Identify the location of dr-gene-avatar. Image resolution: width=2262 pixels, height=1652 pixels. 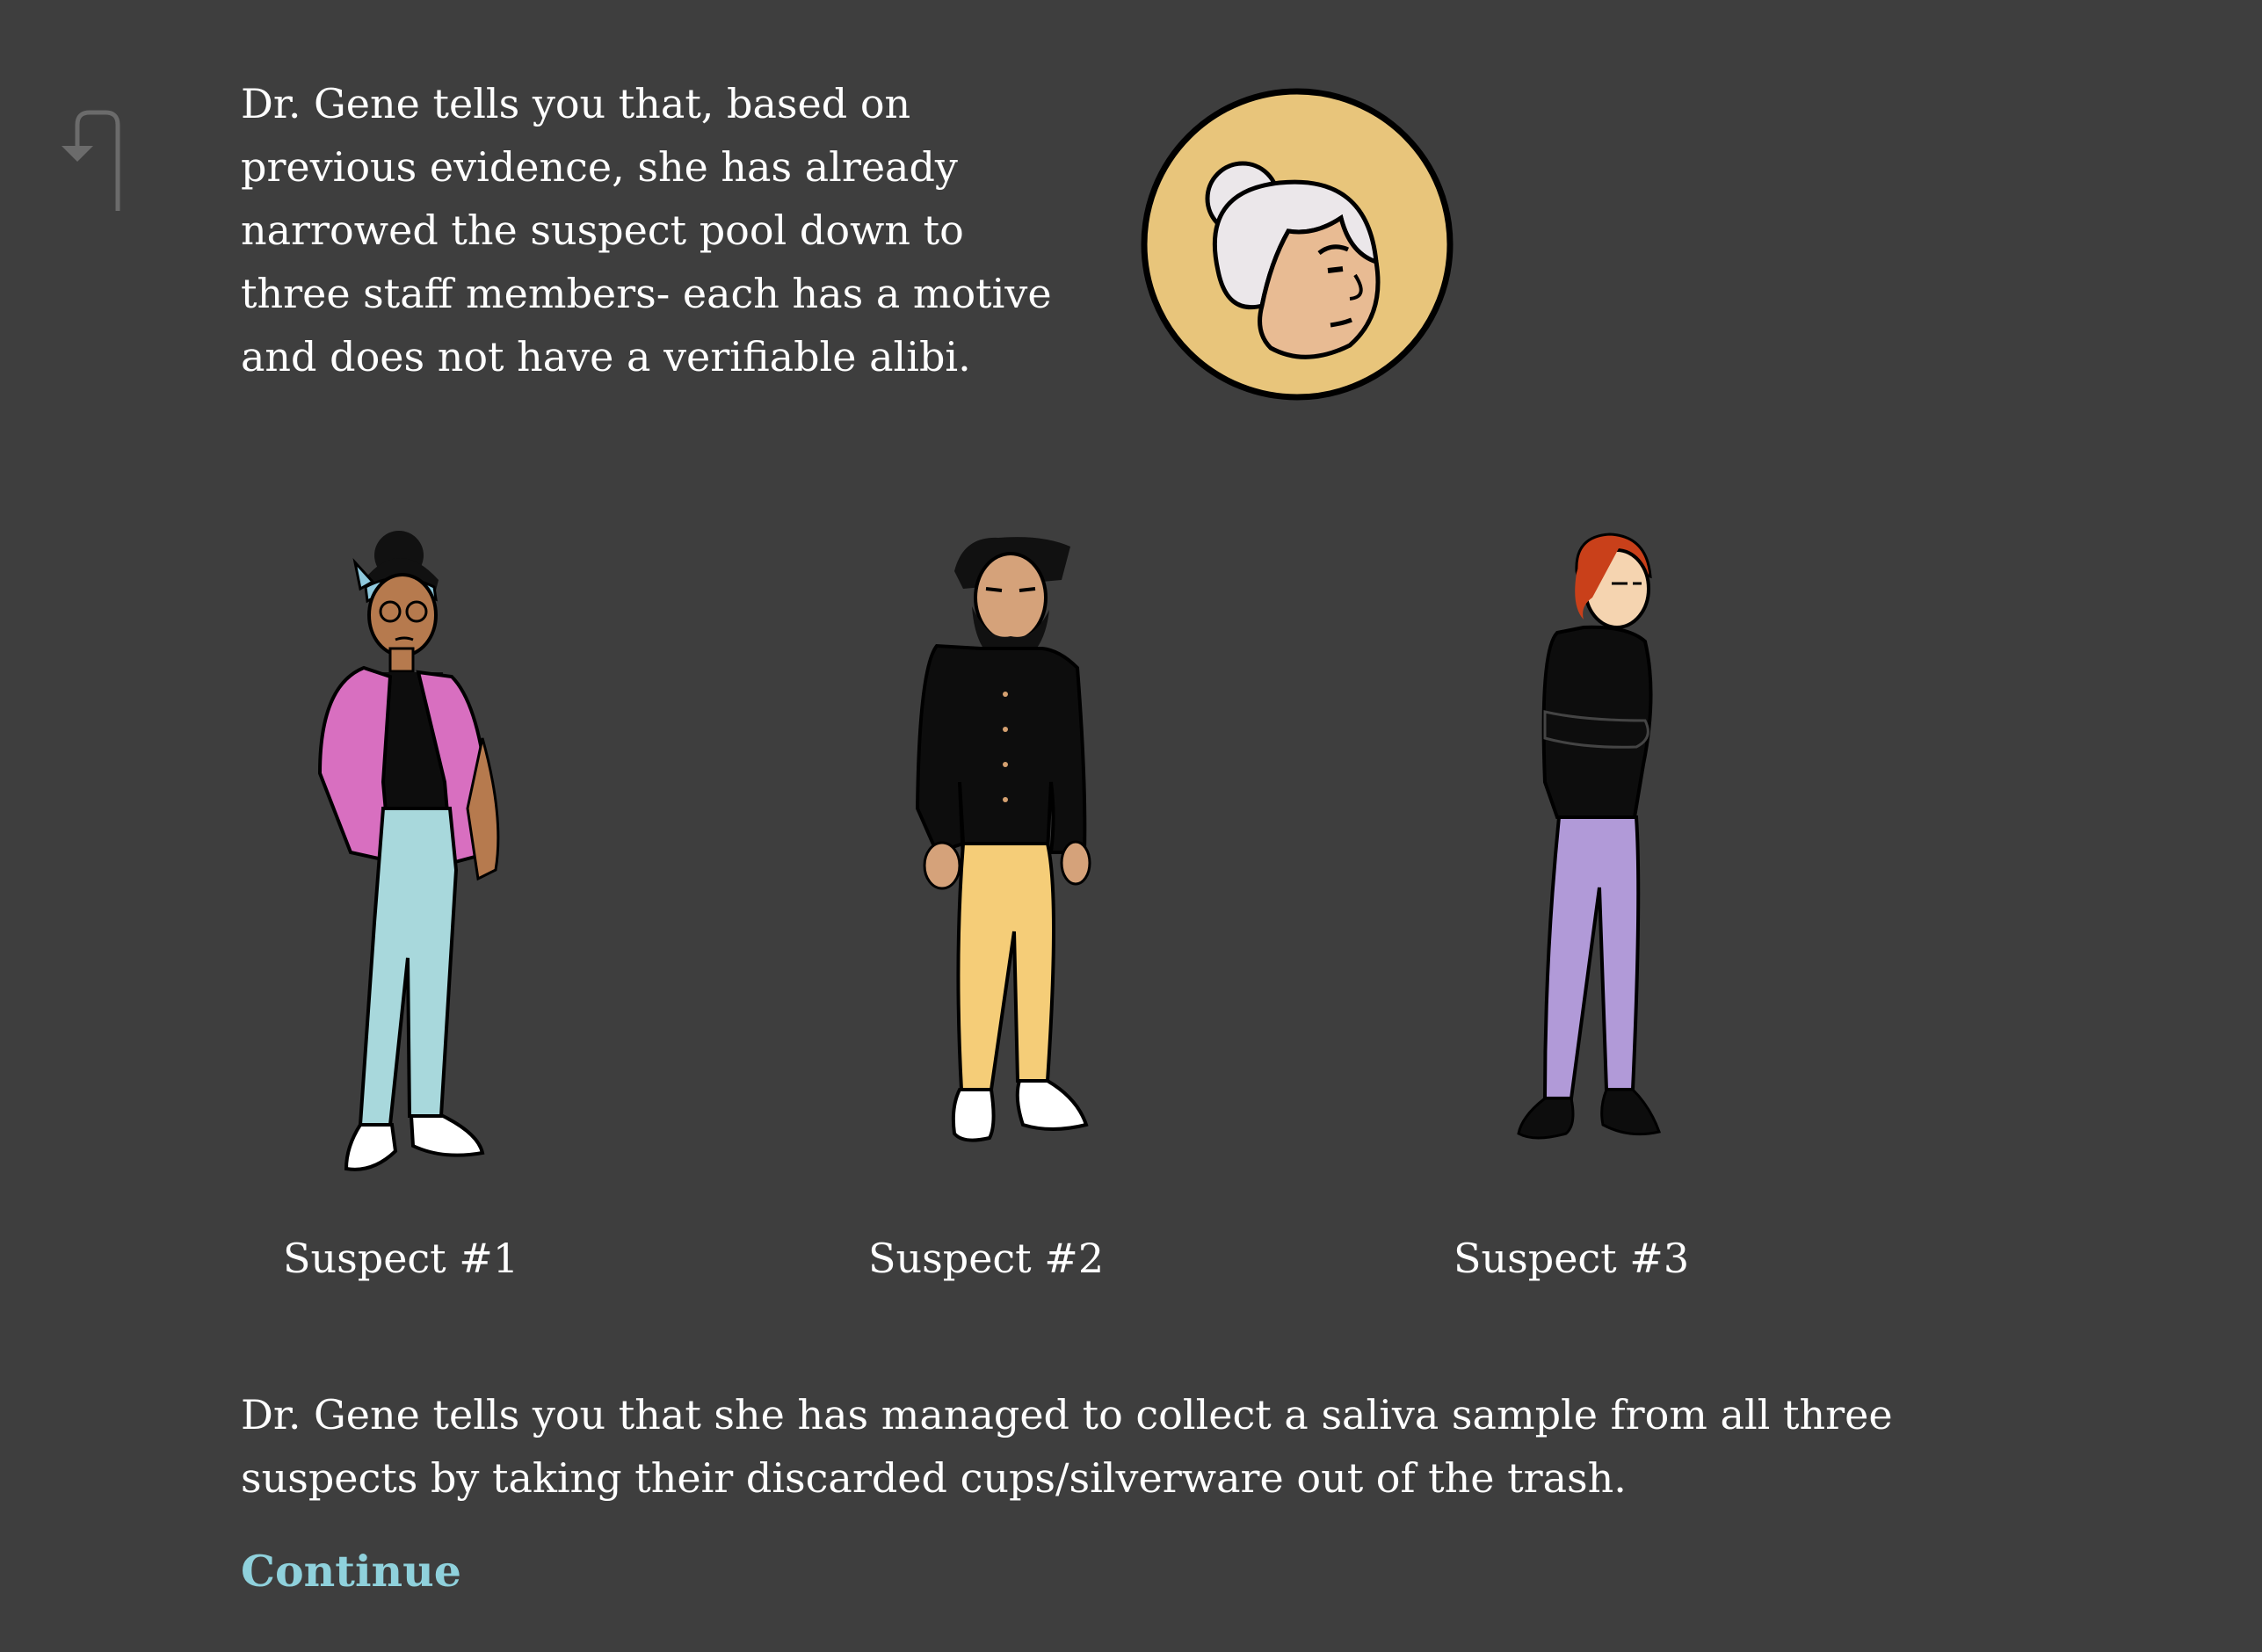
(1297, 244).